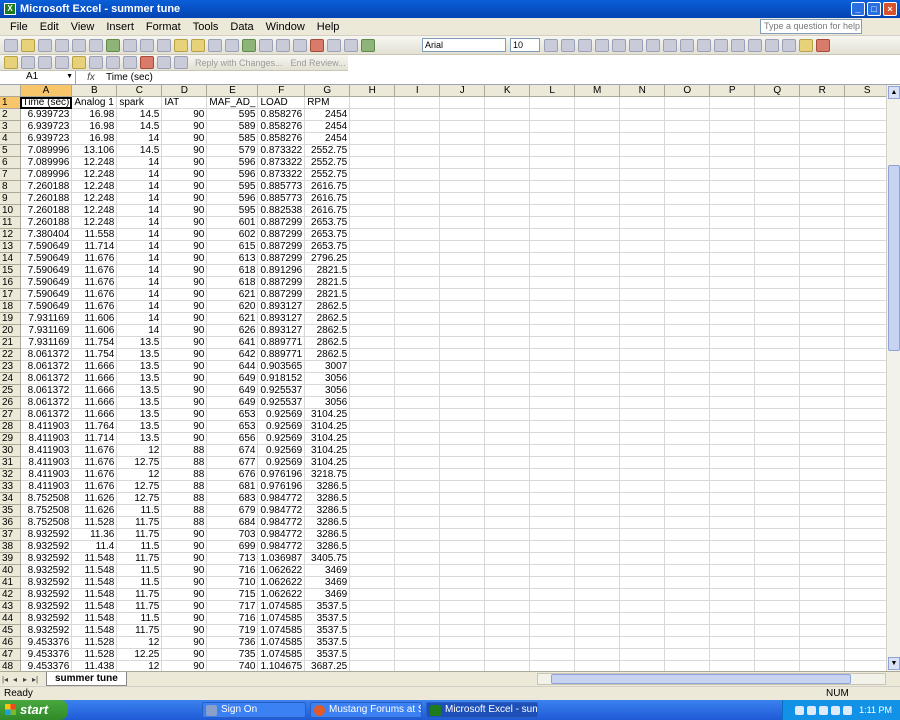  Describe the element at coordinates (10, 91) in the screenshot. I see `select-all-corner` at that location.